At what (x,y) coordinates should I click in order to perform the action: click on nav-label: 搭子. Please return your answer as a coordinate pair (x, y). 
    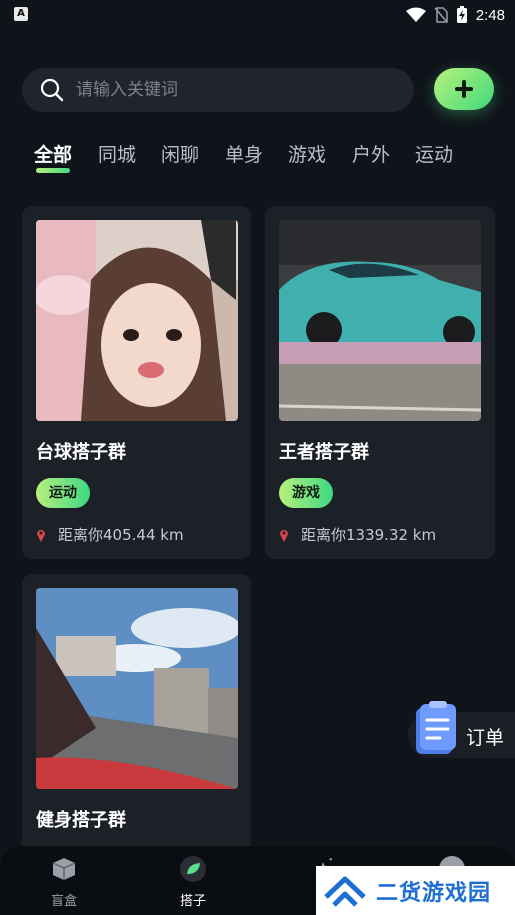
    Looking at the image, I should click on (192, 901).